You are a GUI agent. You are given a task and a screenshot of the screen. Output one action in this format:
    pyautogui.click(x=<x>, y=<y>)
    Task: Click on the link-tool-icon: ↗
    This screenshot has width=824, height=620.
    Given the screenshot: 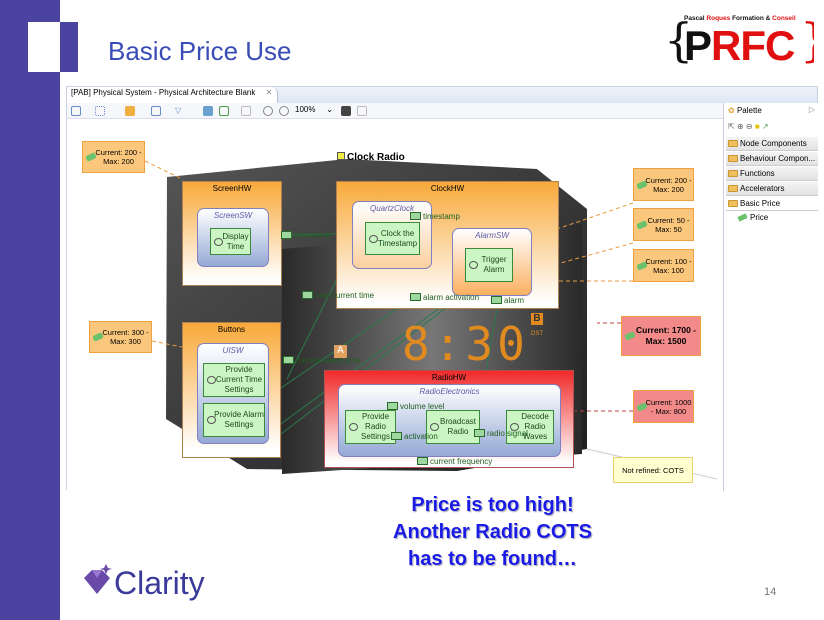 What is the action you would take?
    pyautogui.click(x=765, y=126)
    